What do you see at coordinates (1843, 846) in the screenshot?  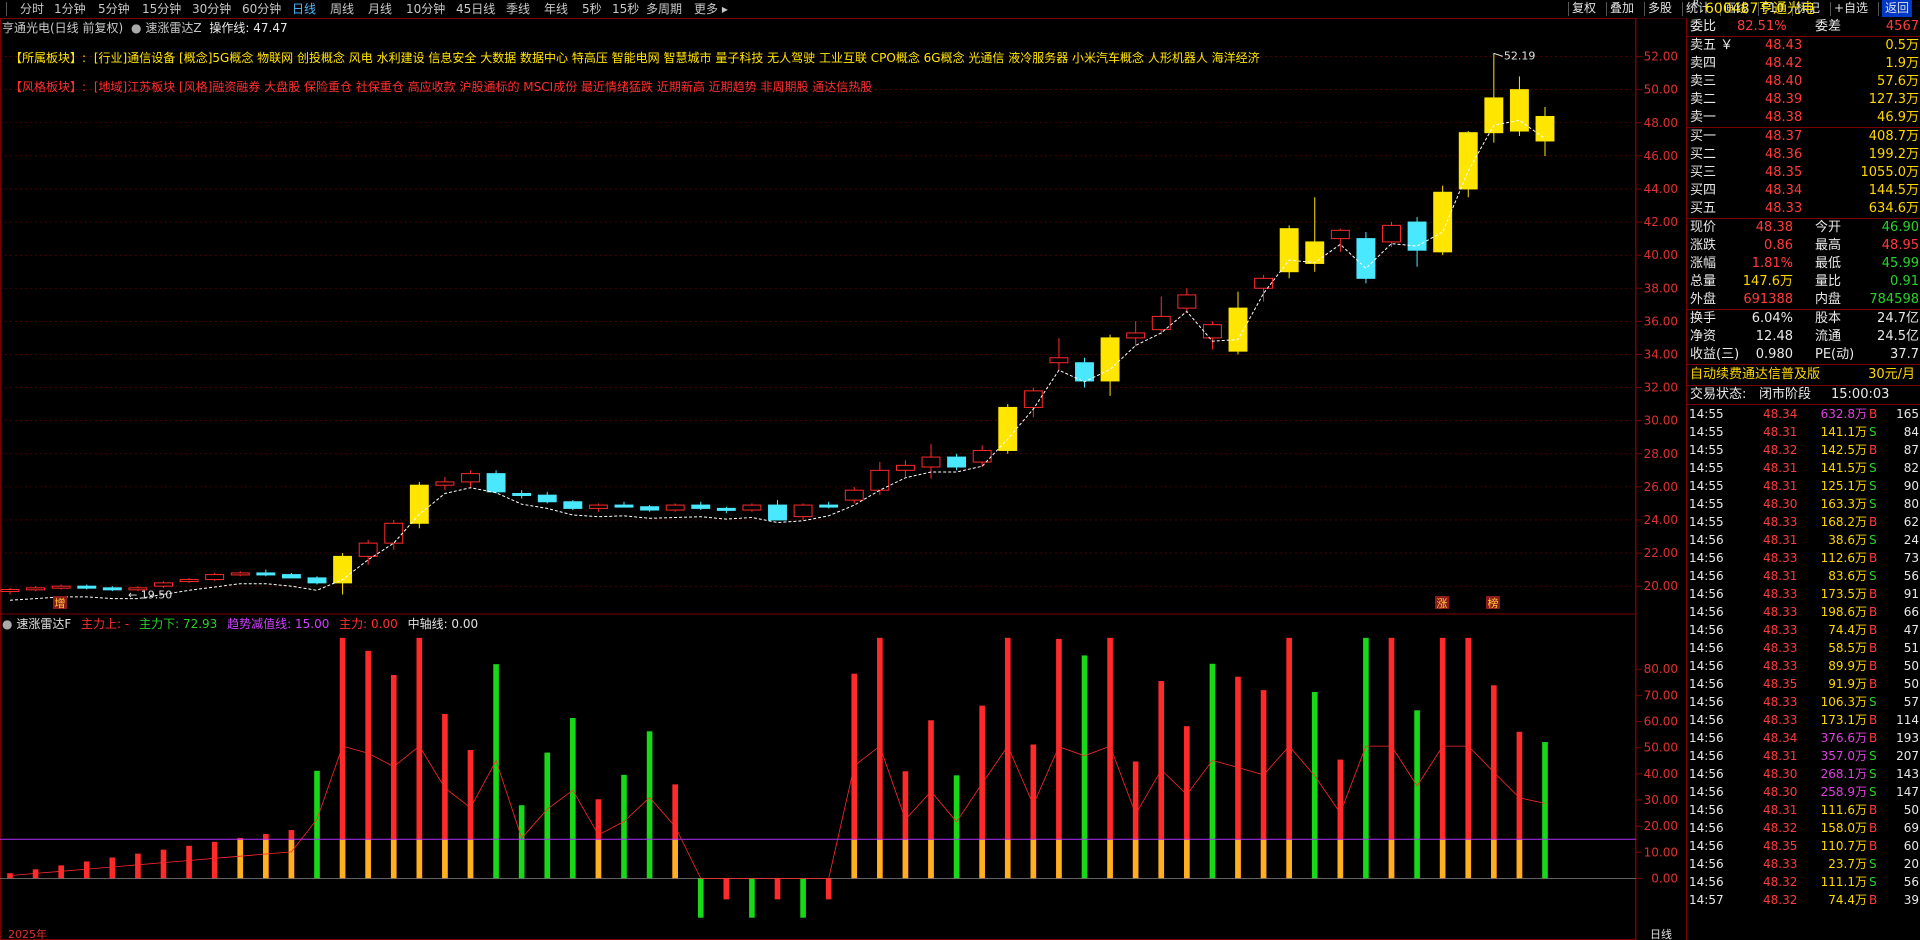 I see `tick-volume: 110.7万` at bounding box center [1843, 846].